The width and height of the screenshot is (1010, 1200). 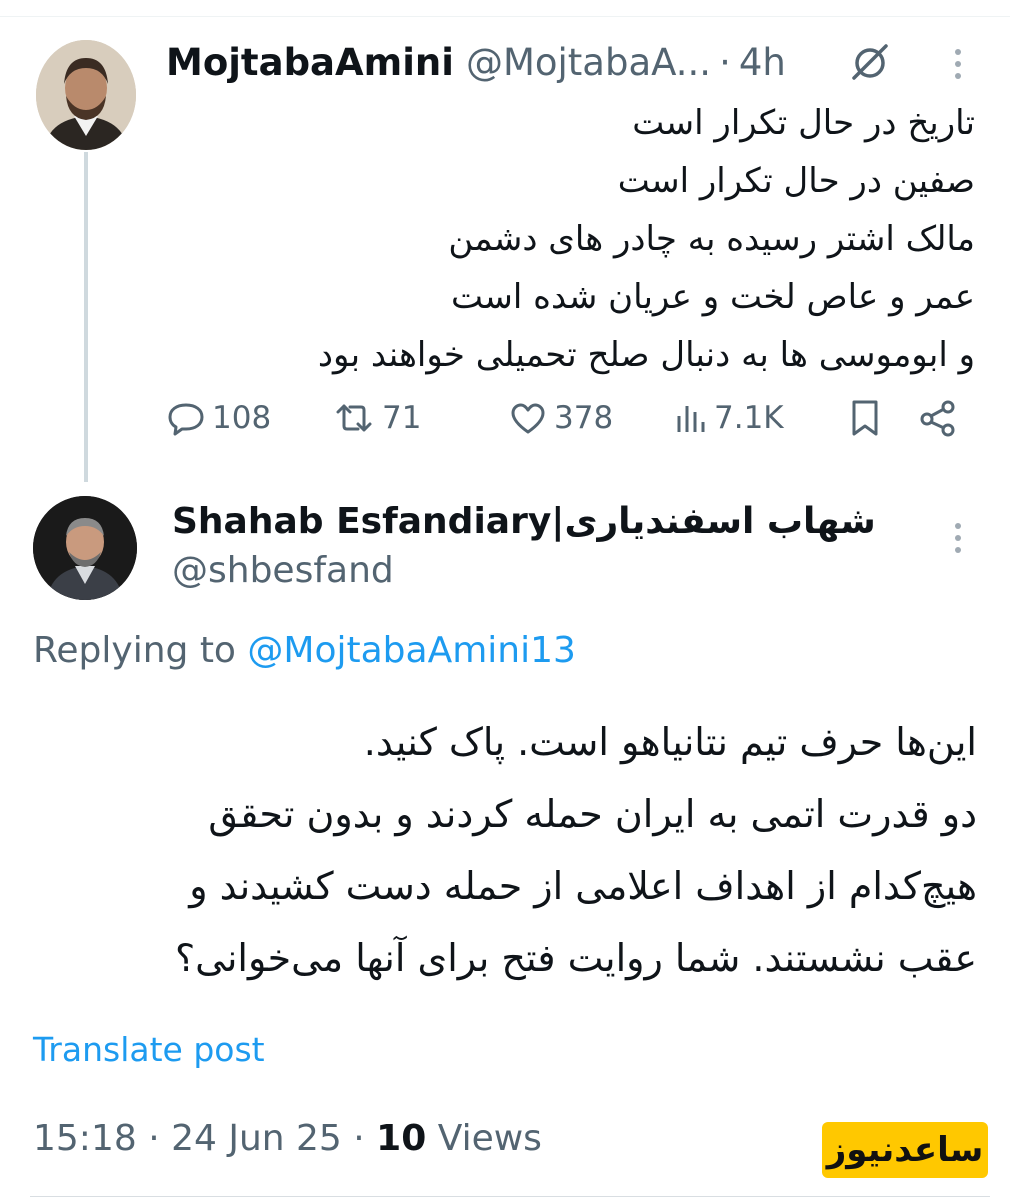 I want to click on action-bar: 108 71 378 7.1K, so click(x=566, y=418).